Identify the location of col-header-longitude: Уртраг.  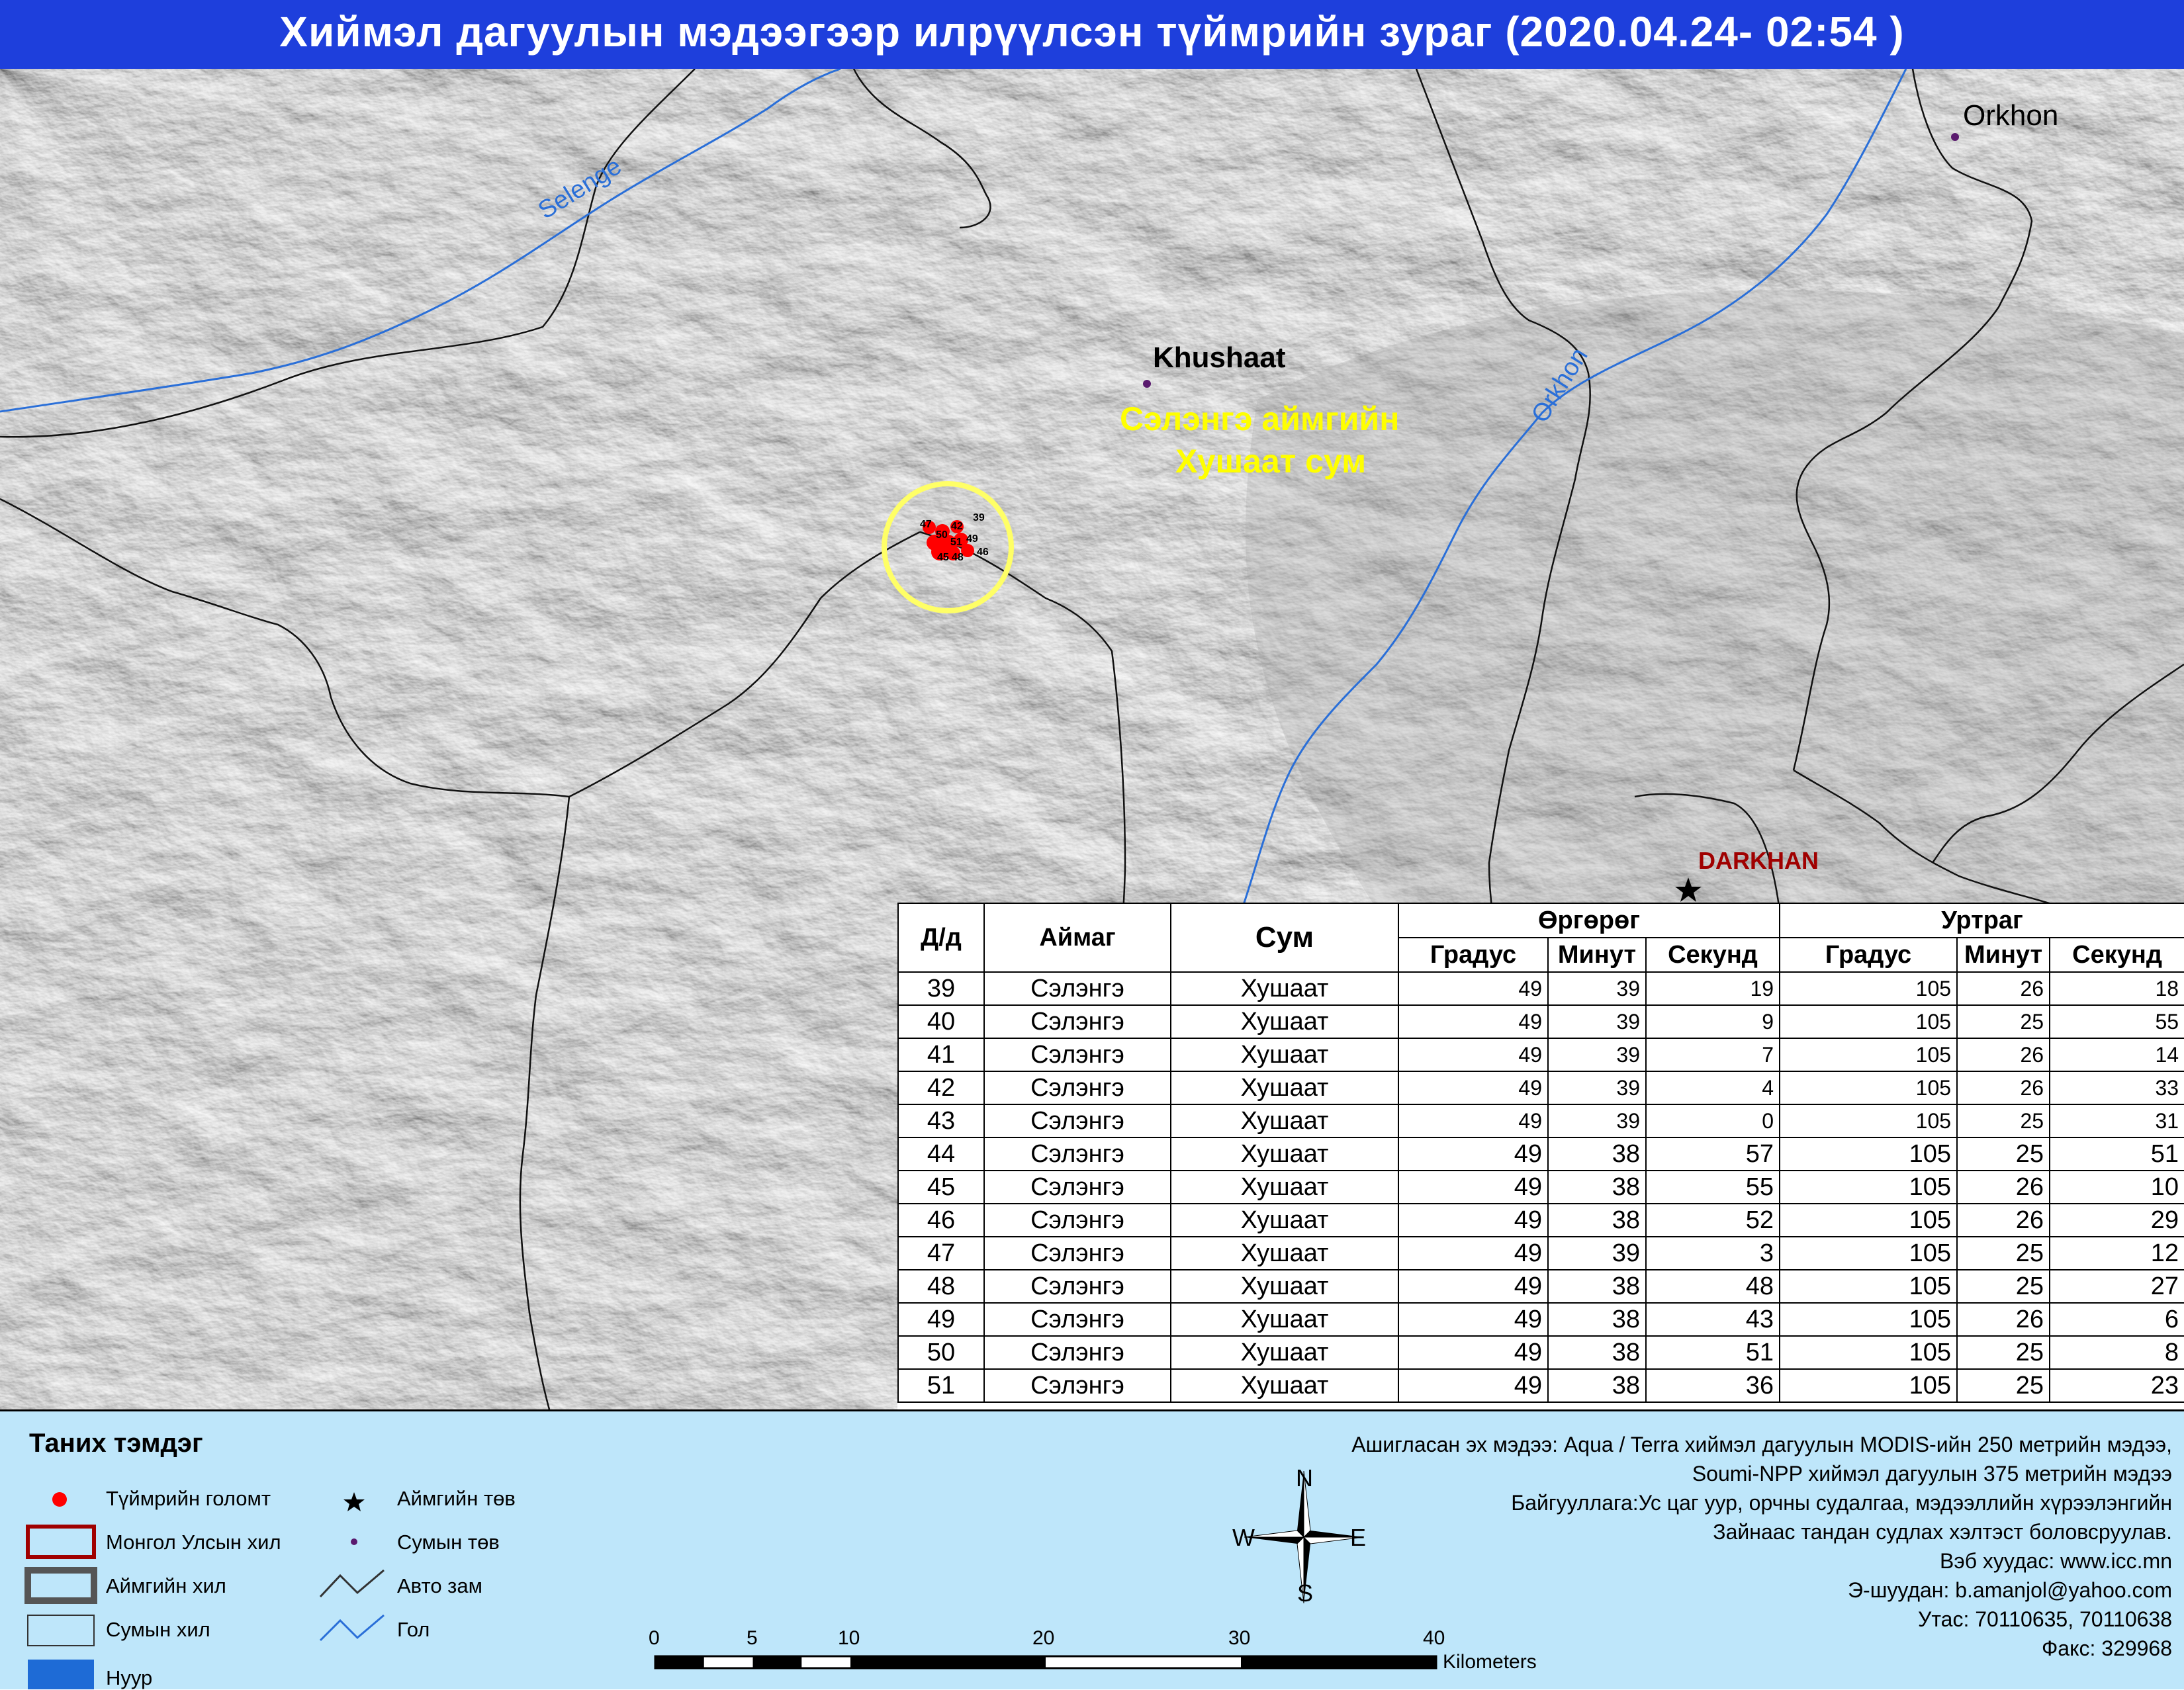
(1982, 920).